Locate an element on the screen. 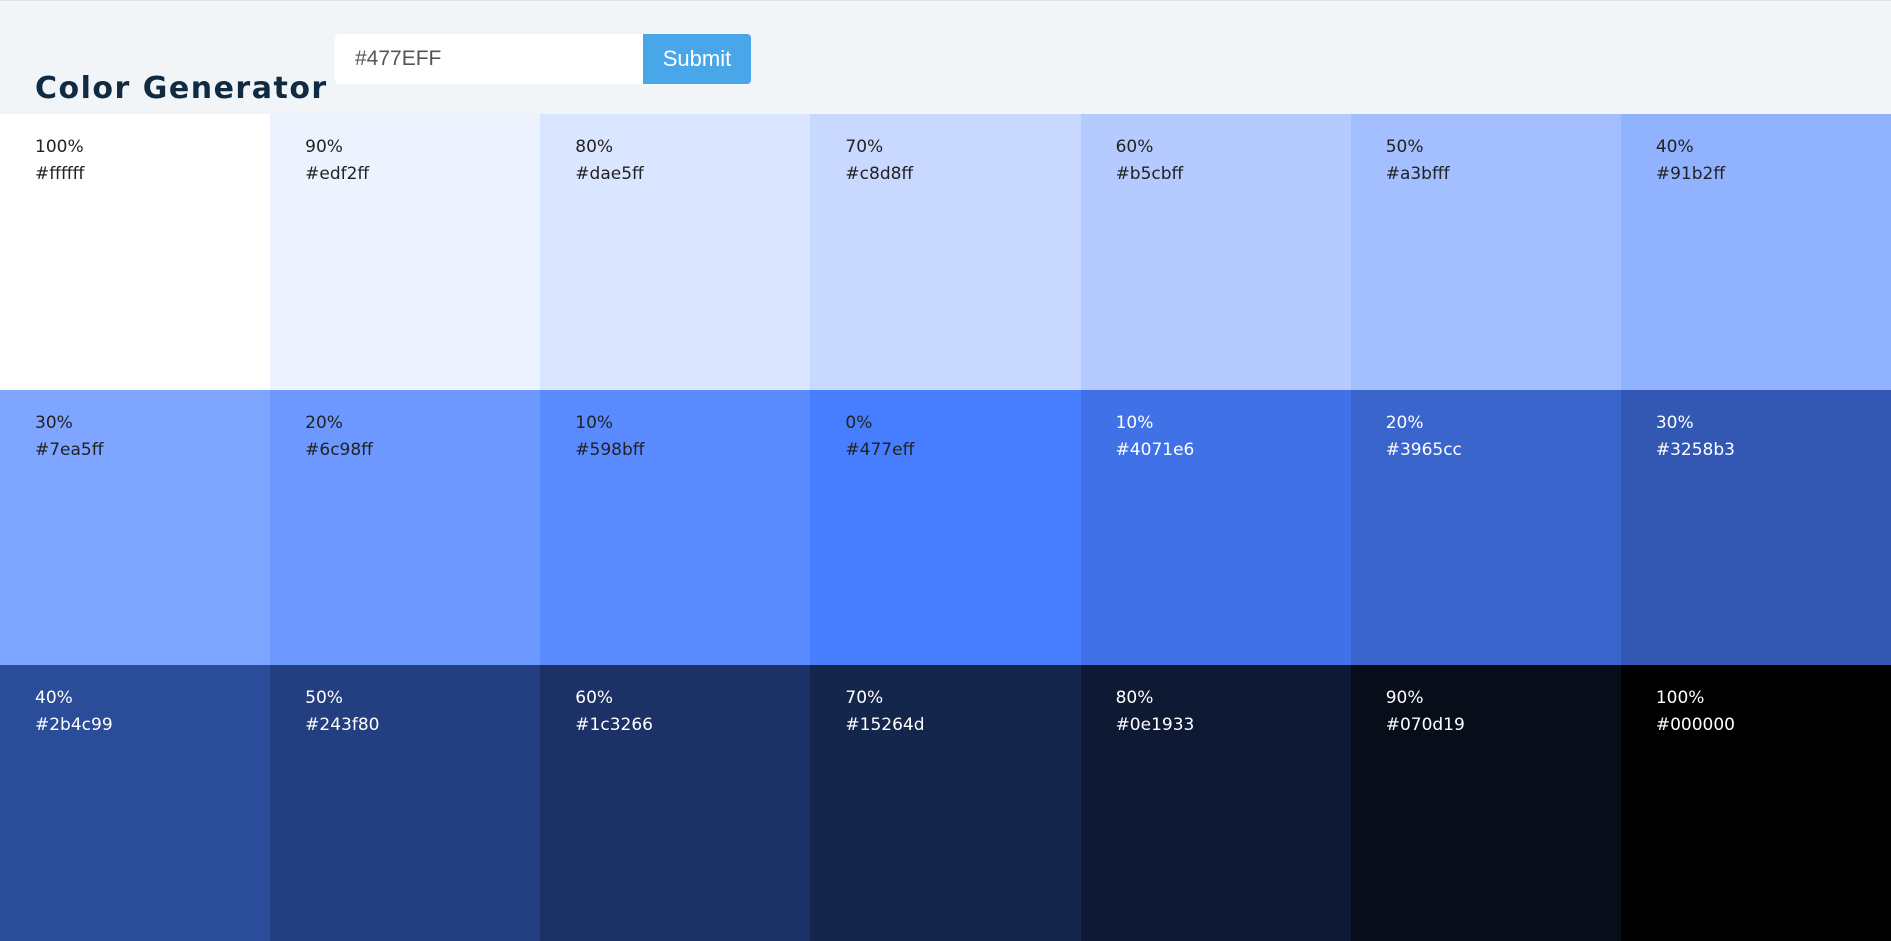 Image resolution: width=1891 pixels, height=941 pixels. color-swatch: 20% #6c98ff is located at coordinates (405, 527).